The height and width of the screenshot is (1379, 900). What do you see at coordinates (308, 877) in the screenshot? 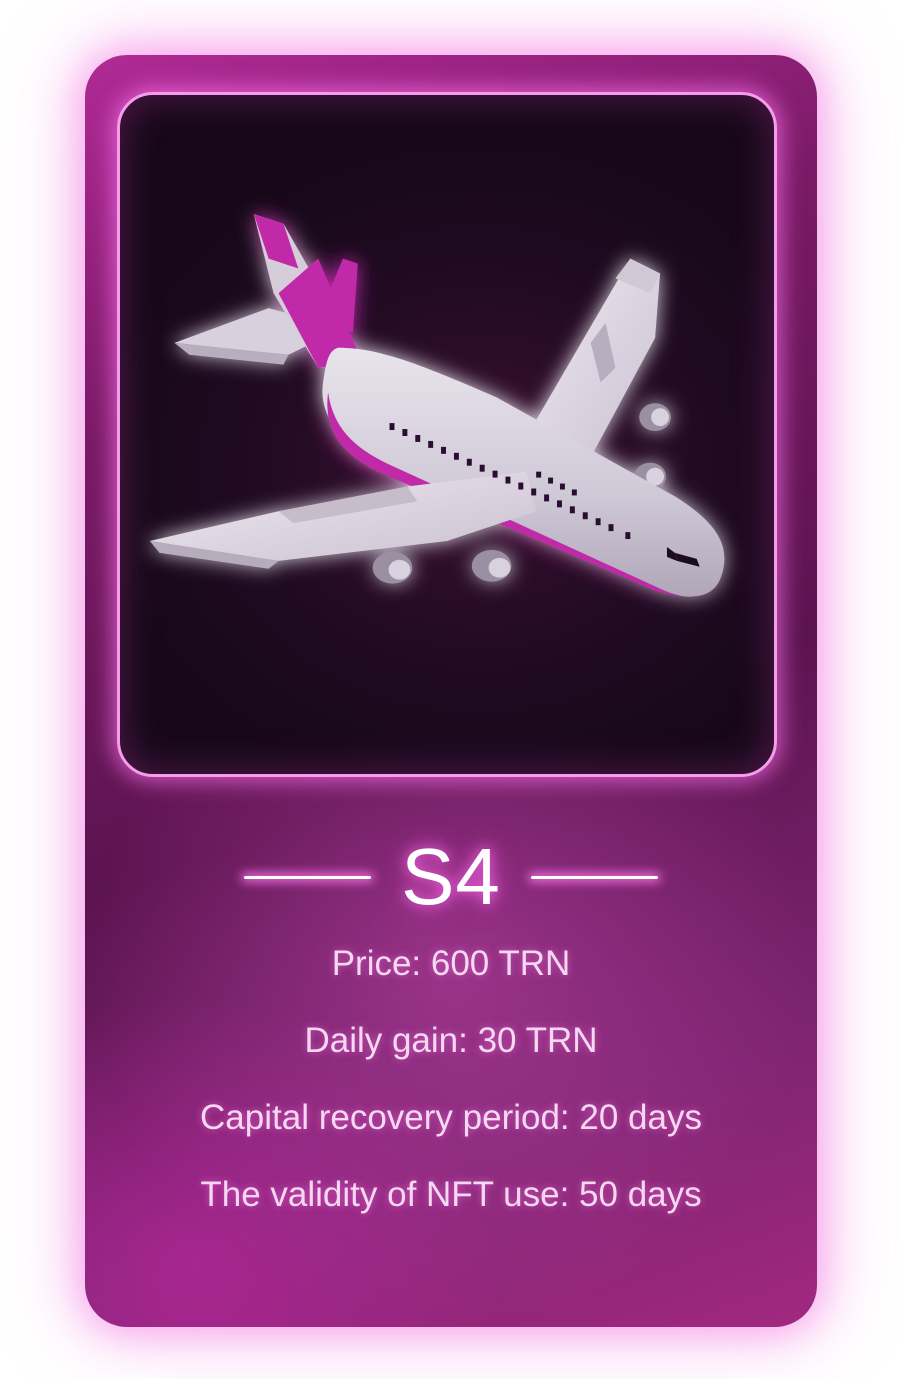
I see `title-divider-left` at bounding box center [308, 877].